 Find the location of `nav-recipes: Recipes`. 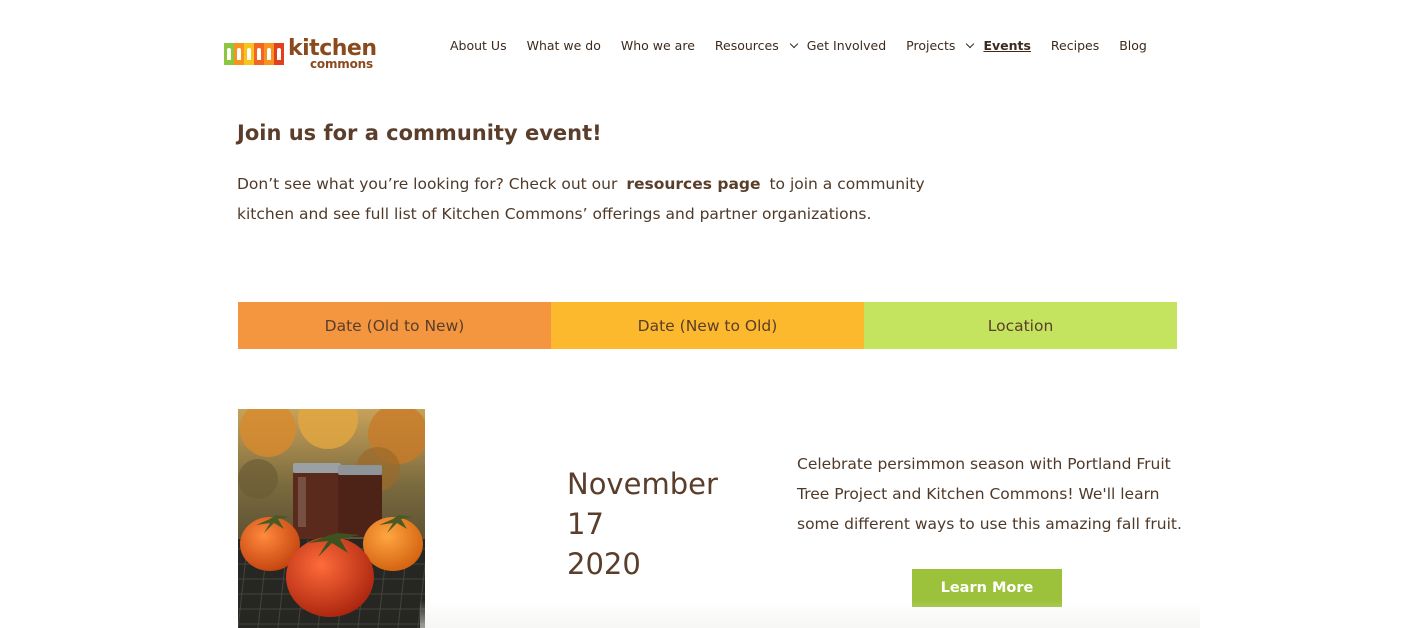

nav-recipes: Recipes is located at coordinates (1075, 45).